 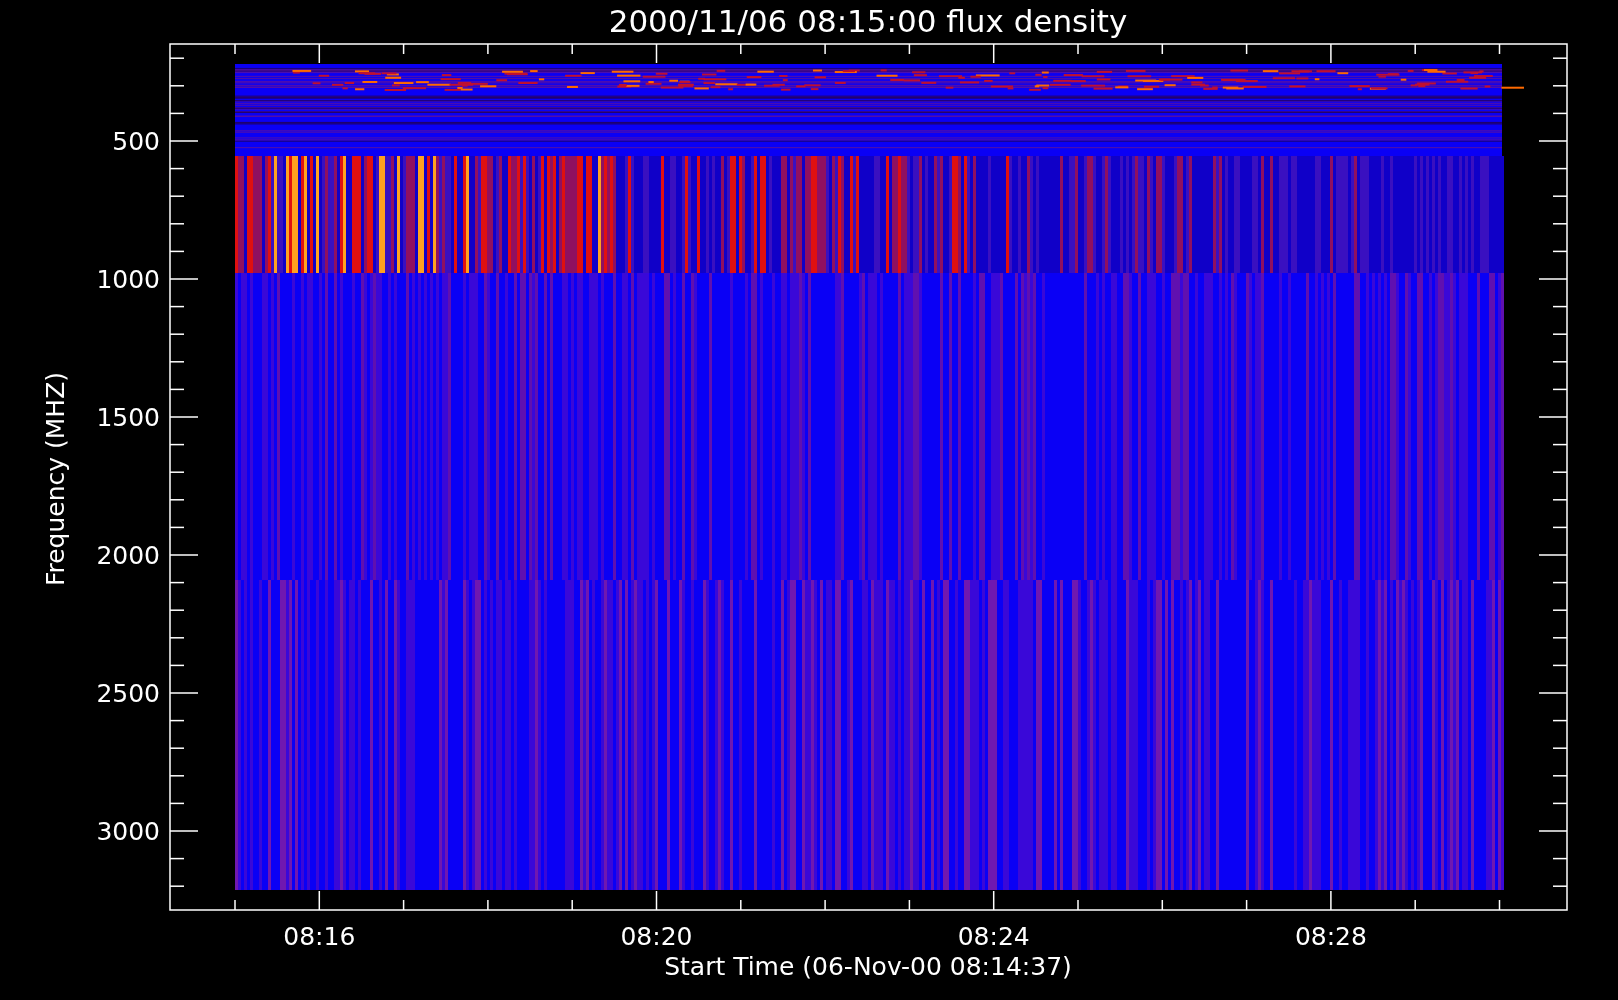 What do you see at coordinates (868, 966) in the screenshot?
I see `x-axis-label: Start Time (06-Nov-00 08:14:37)` at bounding box center [868, 966].